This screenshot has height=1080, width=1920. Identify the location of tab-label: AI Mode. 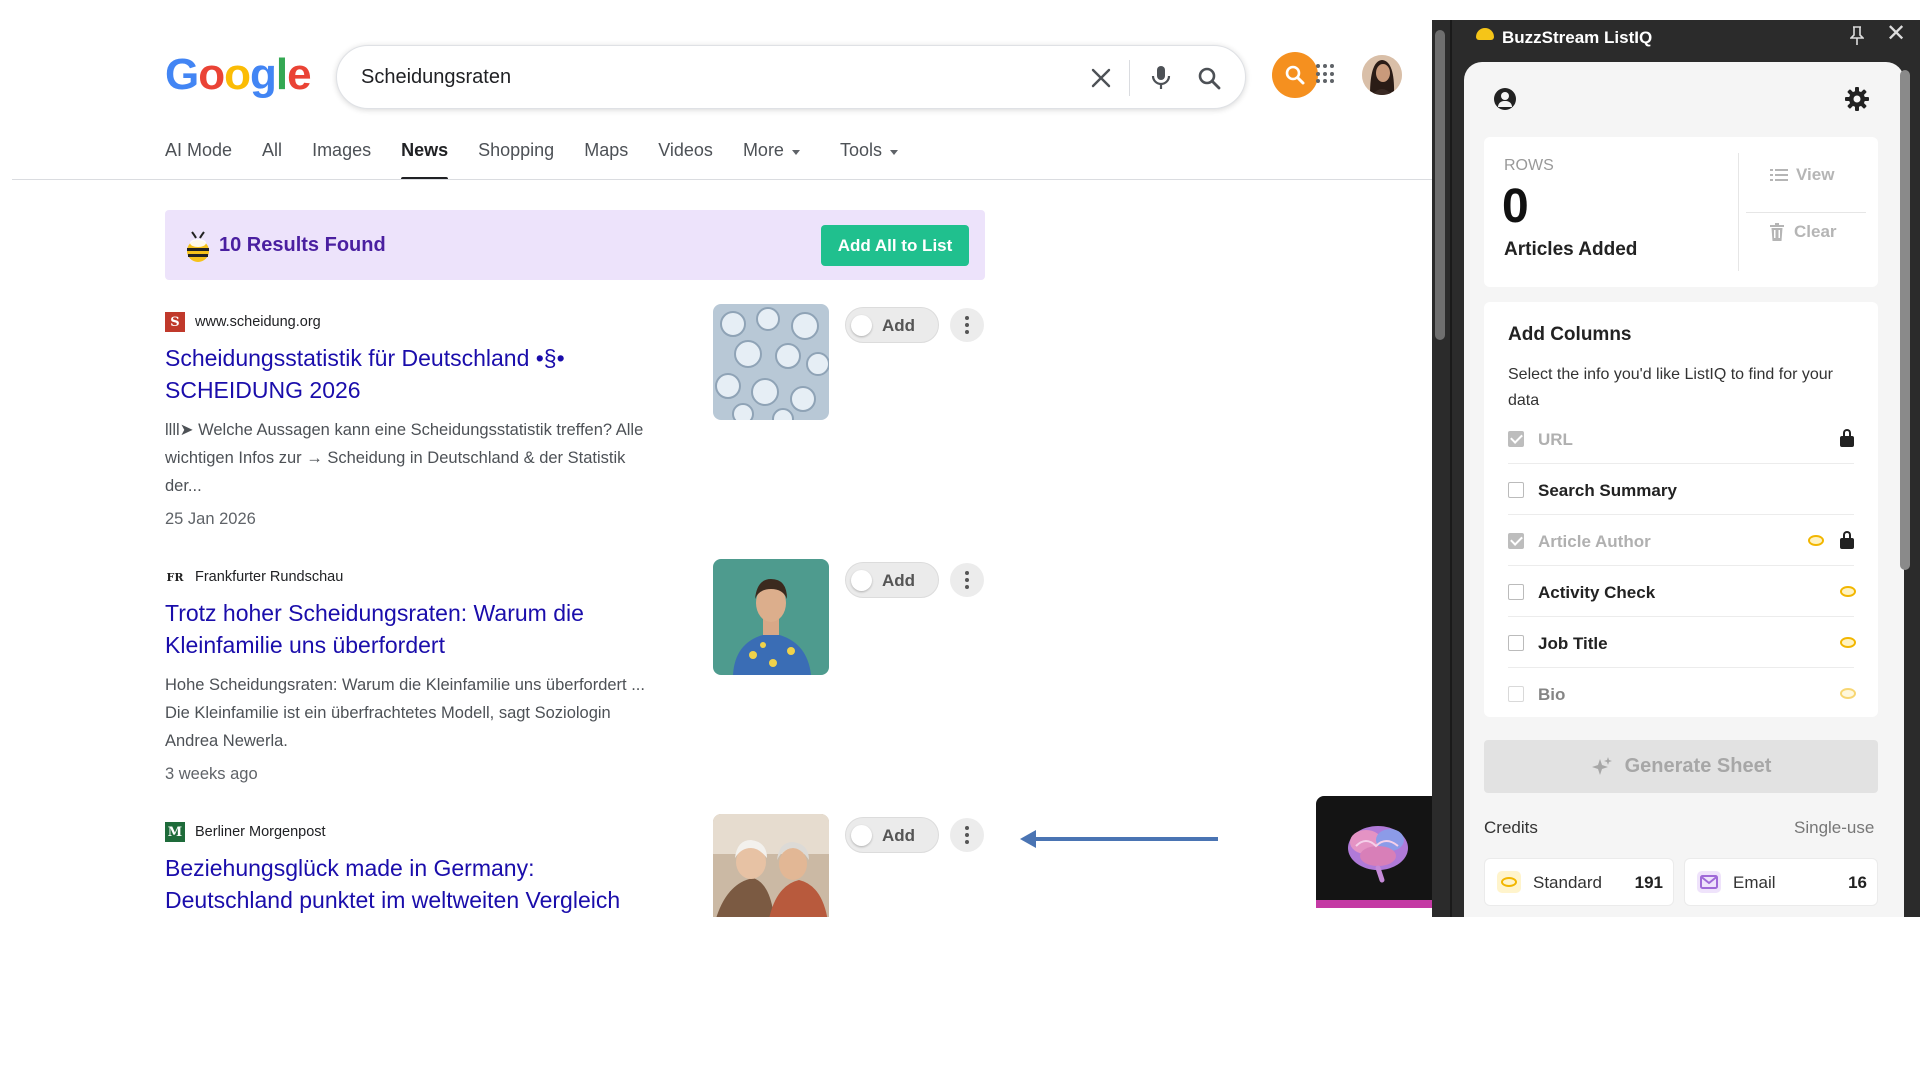
(199, 150).